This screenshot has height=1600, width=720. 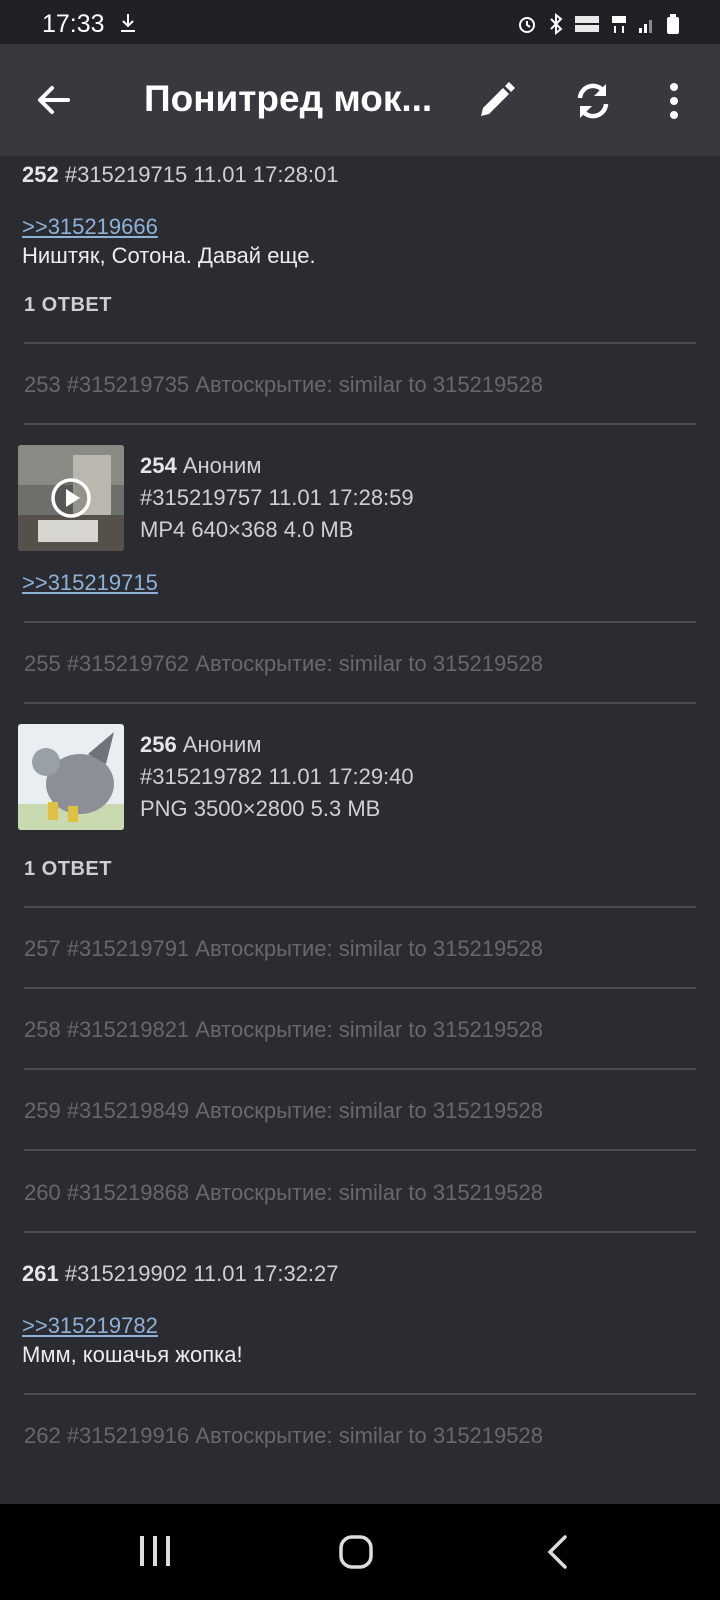 I want to click on status-time: 17:33, so click(x=73, y=24).